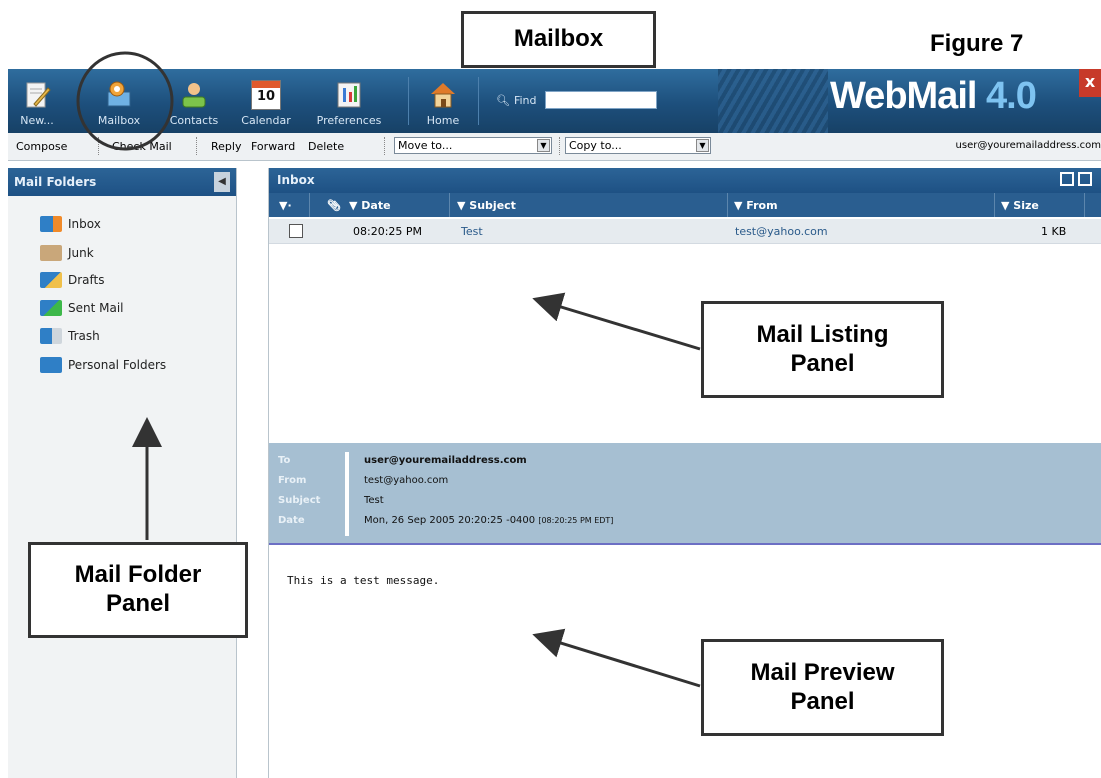  What do you see at coordinates (273, 146) in the screenshot?
I see `forward-button: Forward` at bounding box center [273, 146].